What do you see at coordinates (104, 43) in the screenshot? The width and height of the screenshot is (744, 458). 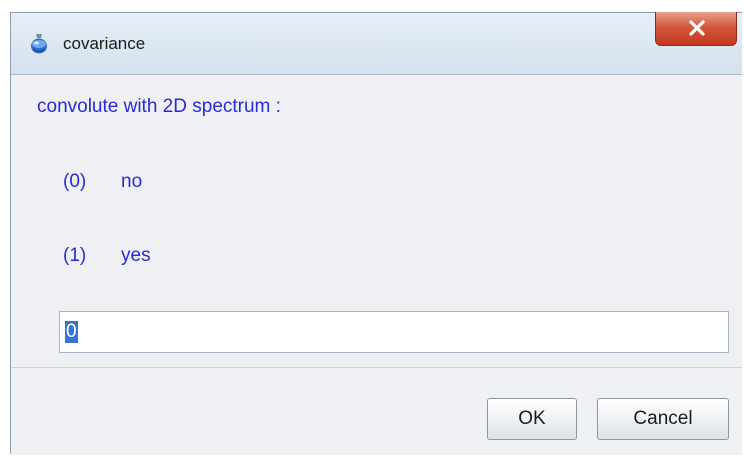 I see `window-title: covariance` at bounding box center [104, 43].